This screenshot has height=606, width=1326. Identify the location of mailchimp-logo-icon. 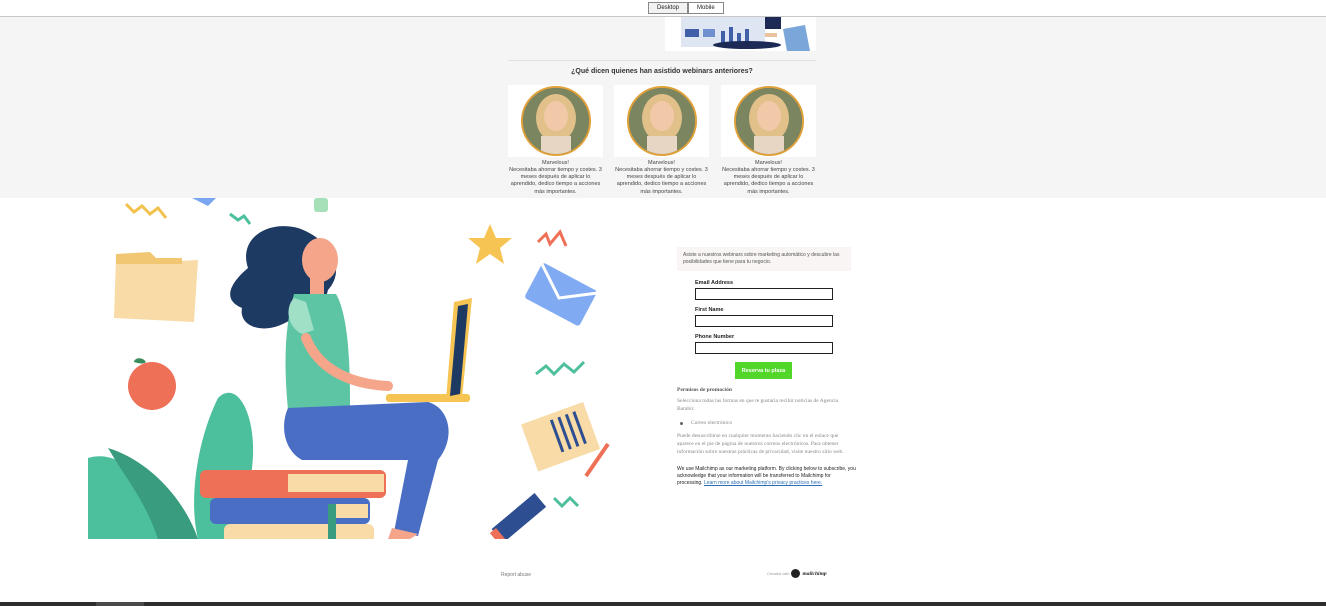
(796, 573).